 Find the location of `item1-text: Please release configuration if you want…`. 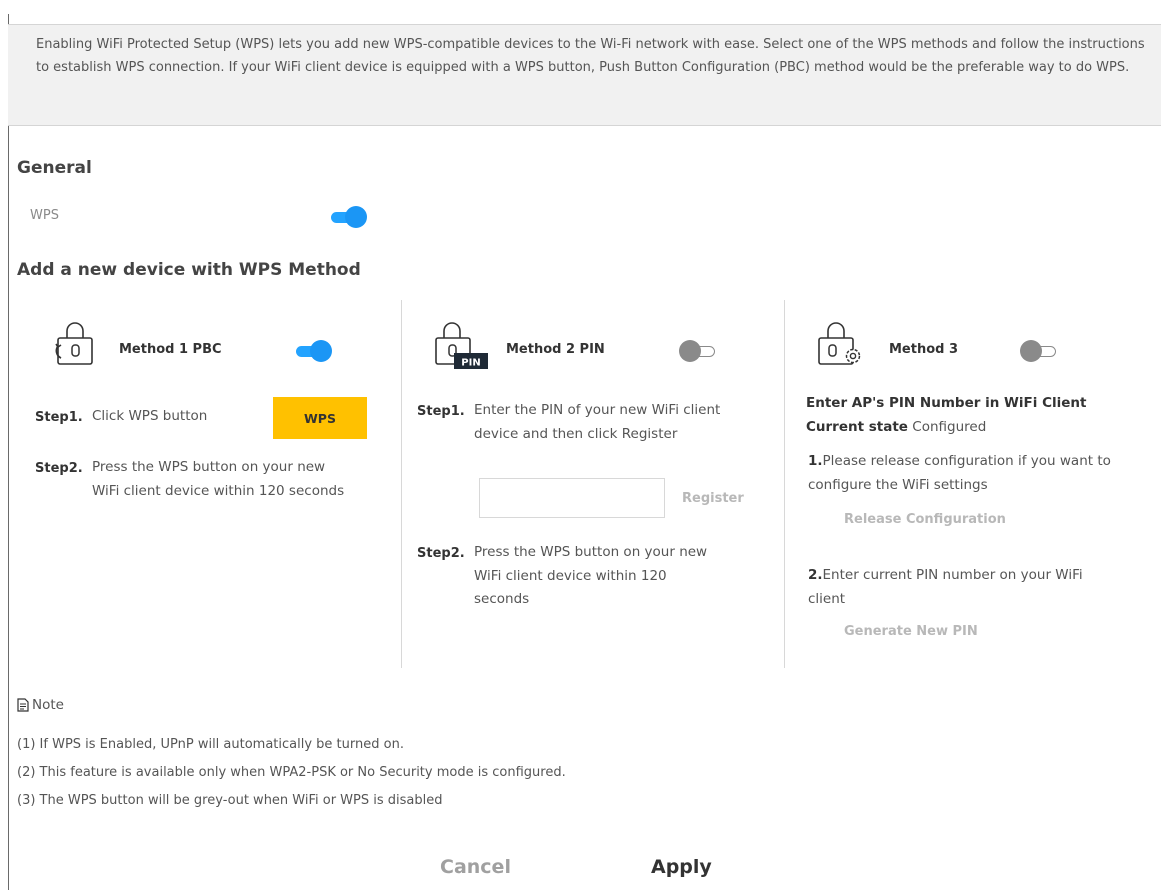

item1-text: Please release configuration if you want… is located at coordinates (959, 473).